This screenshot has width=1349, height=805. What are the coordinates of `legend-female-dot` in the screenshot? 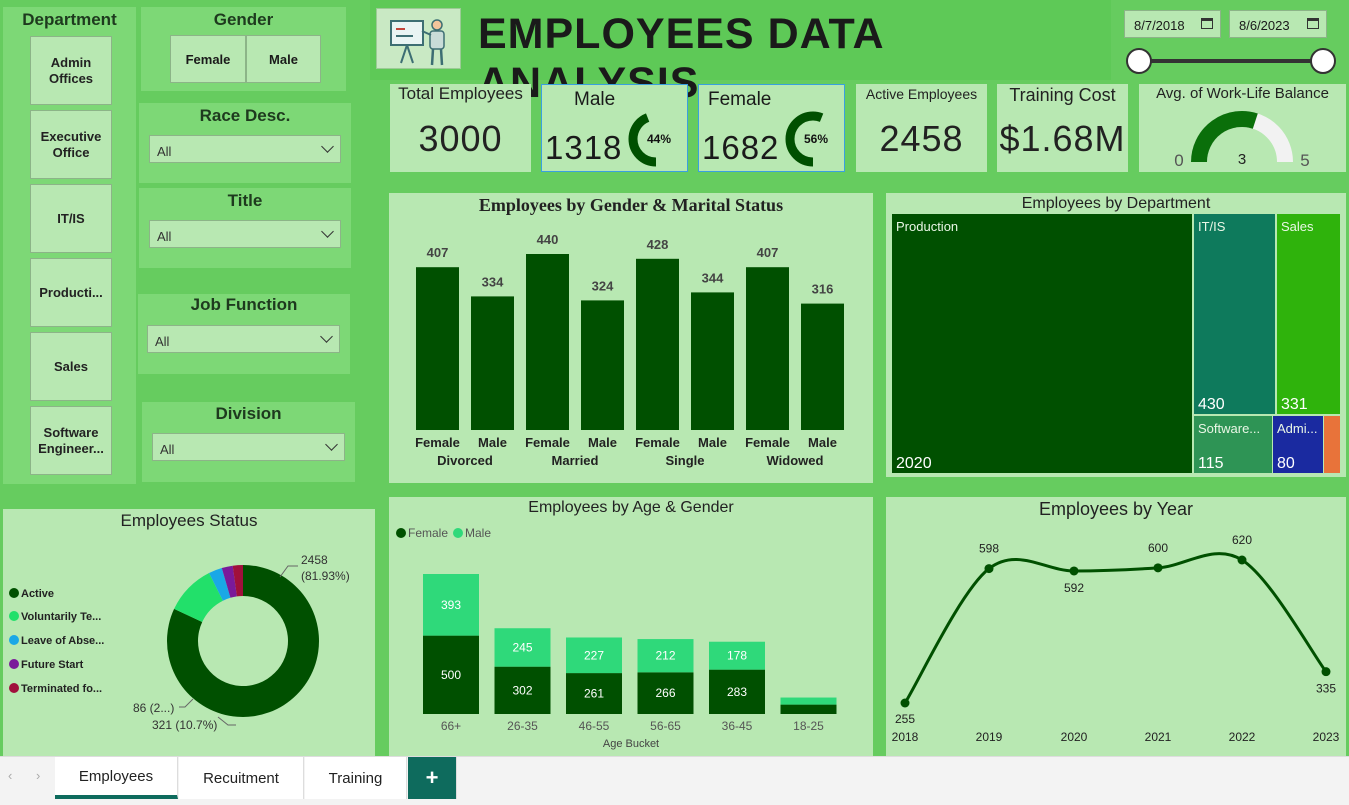 It's located at (401, 533).